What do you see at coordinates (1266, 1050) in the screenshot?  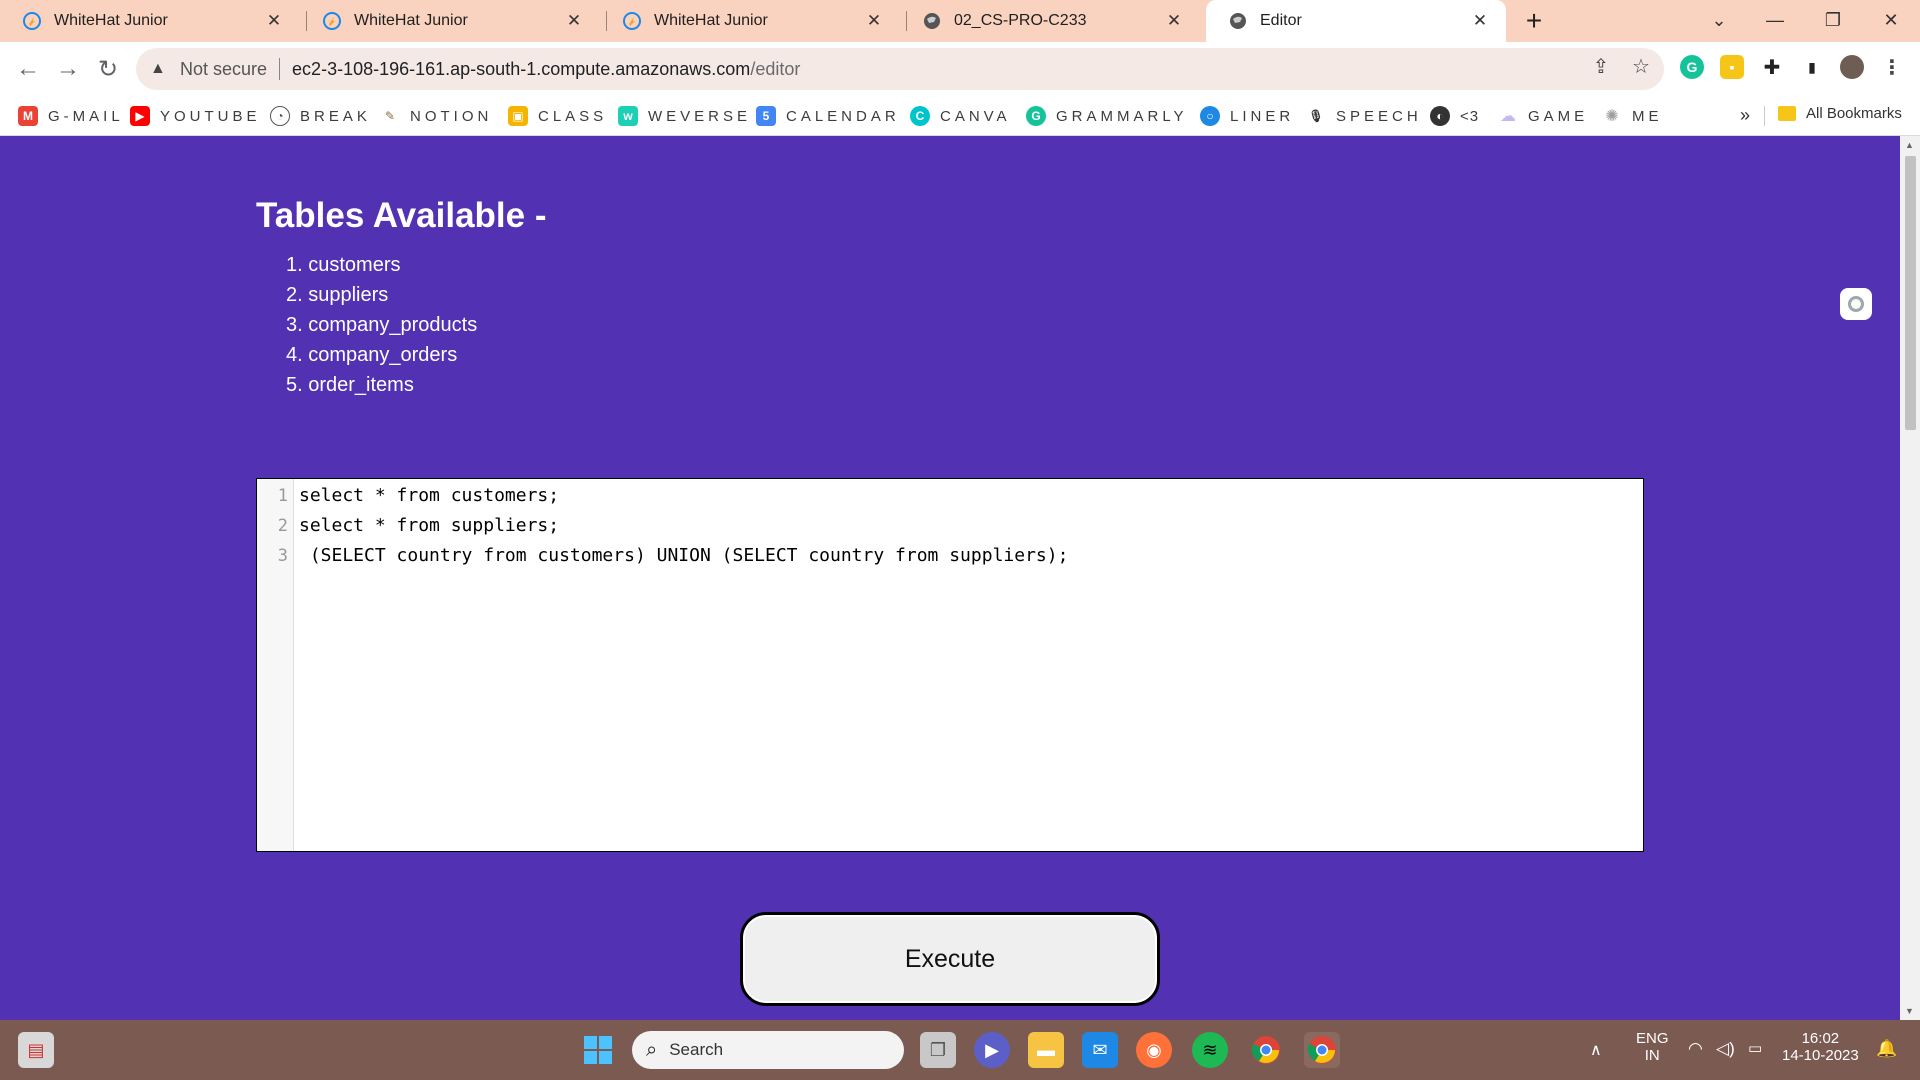 I see `chrome-icon` at bounding box center [1266, 1050].